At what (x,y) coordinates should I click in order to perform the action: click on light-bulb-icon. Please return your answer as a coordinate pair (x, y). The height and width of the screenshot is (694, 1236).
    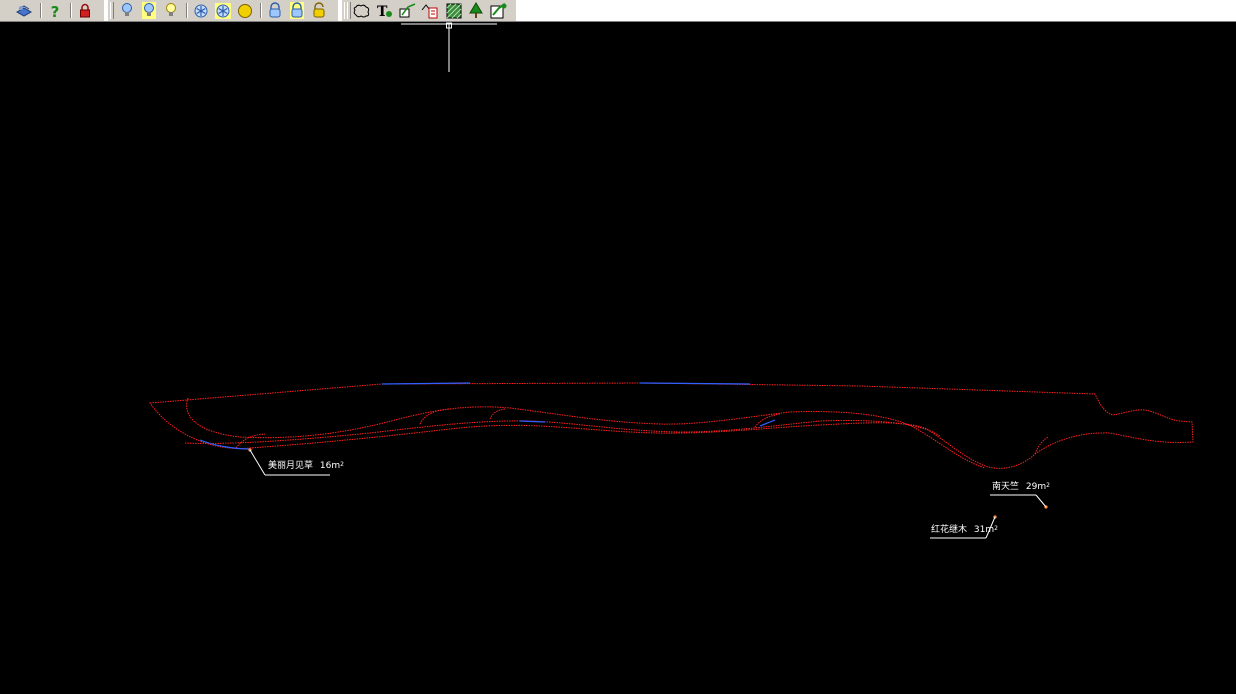
    Looking at the image, I should click on (127, 9).